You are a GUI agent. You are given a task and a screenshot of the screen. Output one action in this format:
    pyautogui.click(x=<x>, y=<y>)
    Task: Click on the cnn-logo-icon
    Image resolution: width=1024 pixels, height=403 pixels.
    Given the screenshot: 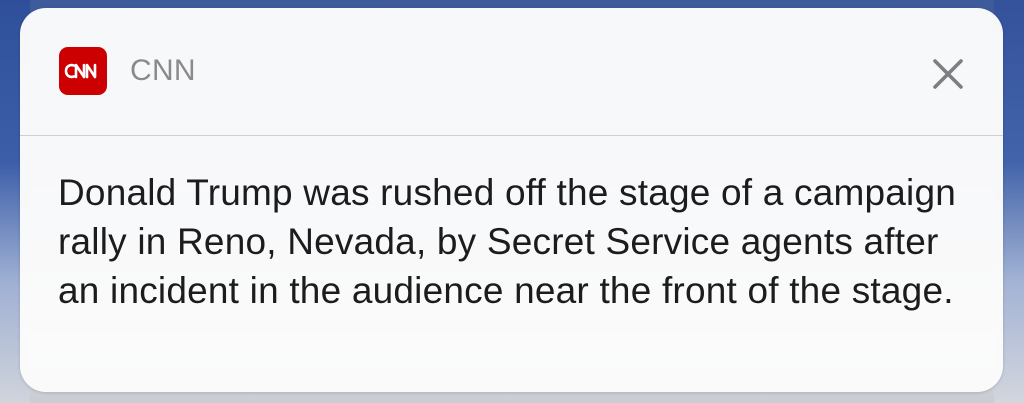 What is the action you would take?
    pyautogui.click(x=80, y=71)
    